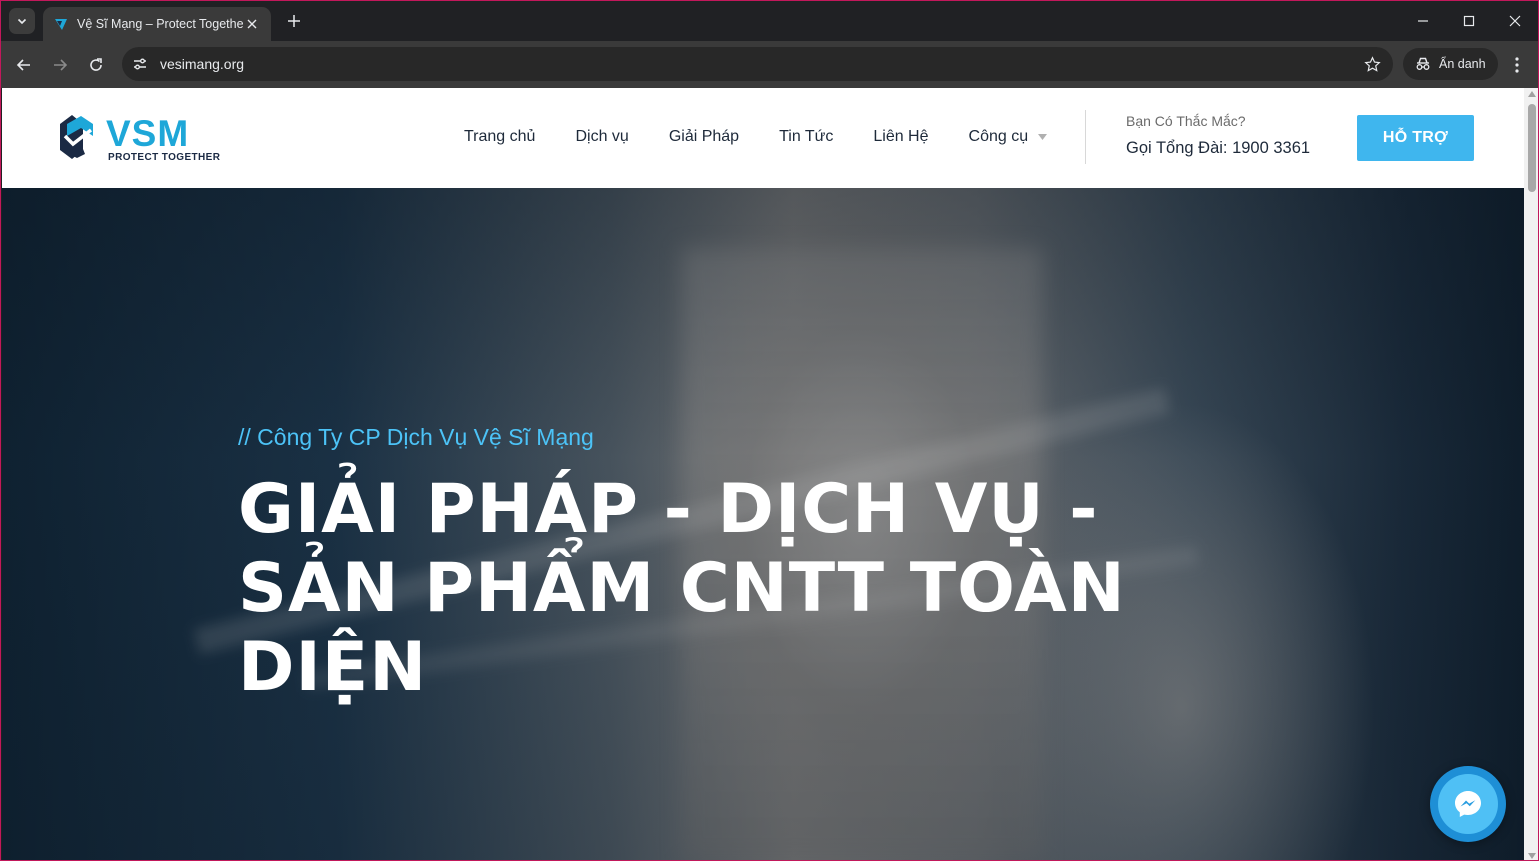 This screenshot has width=1539, height=861. What do you see at coordinates (601, 137) in the screenshot?
I see `nav-item-dich-vu: Dịch vụ` at bounding box center [601, 137].